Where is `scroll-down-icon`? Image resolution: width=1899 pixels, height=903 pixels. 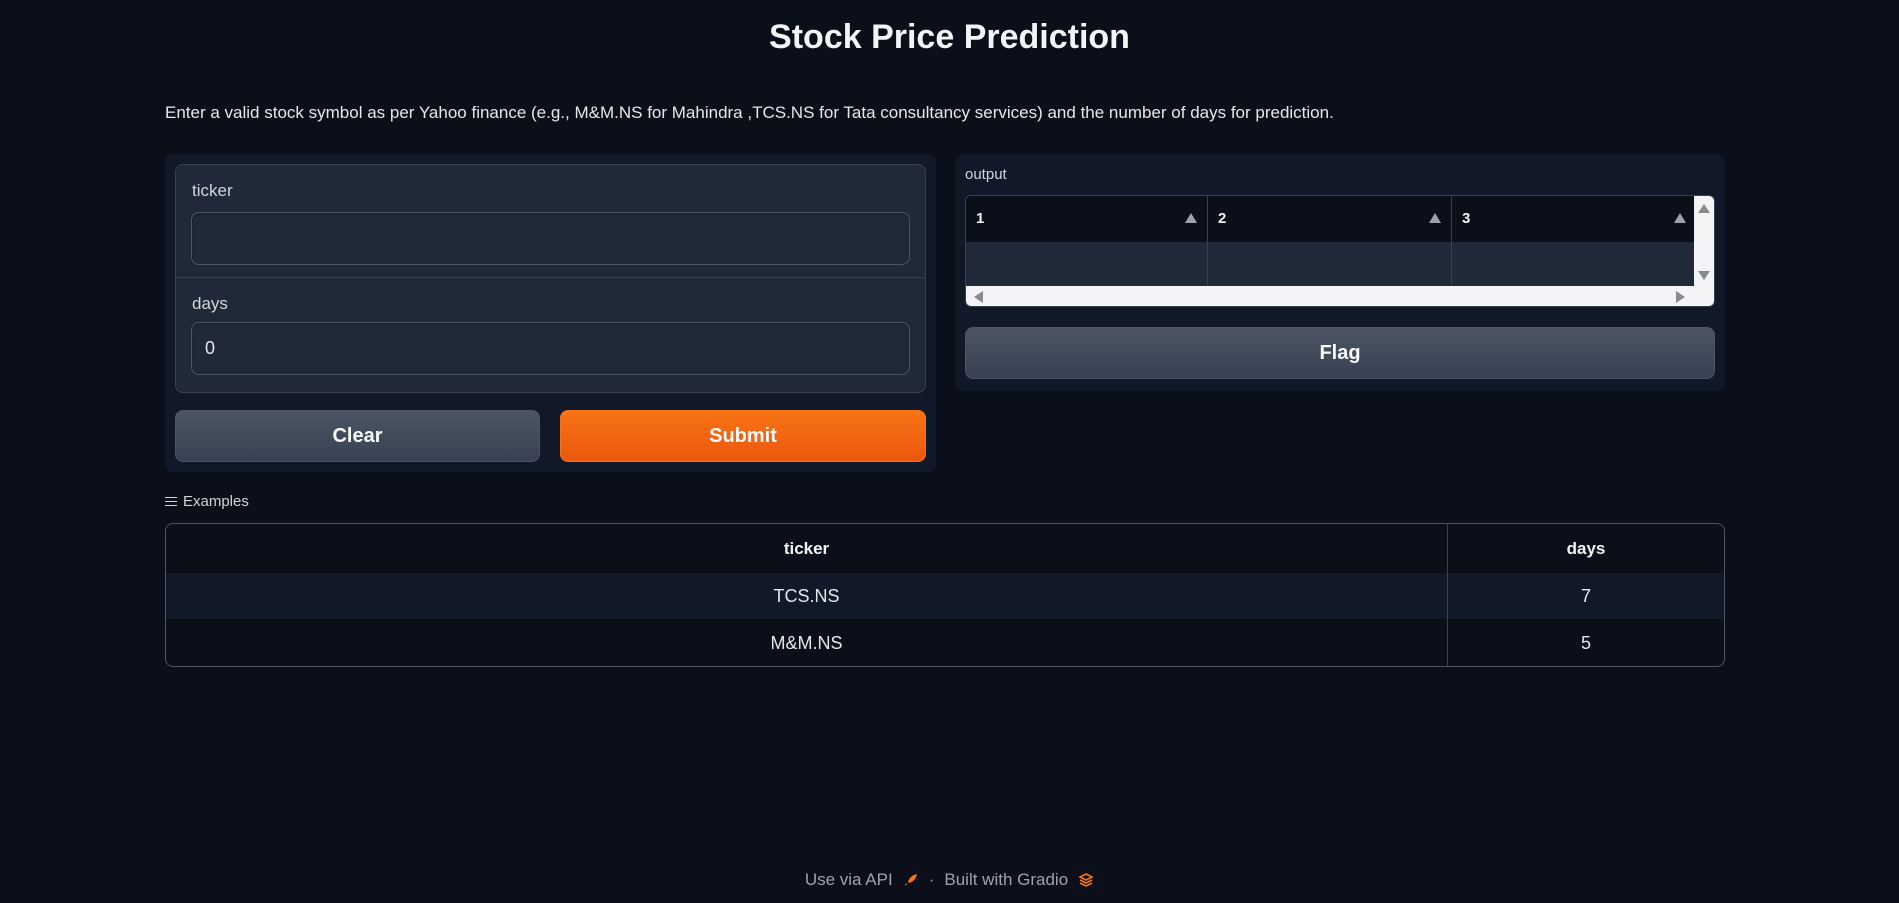 scroll-down-icon is located at coordinates (1704, 275).